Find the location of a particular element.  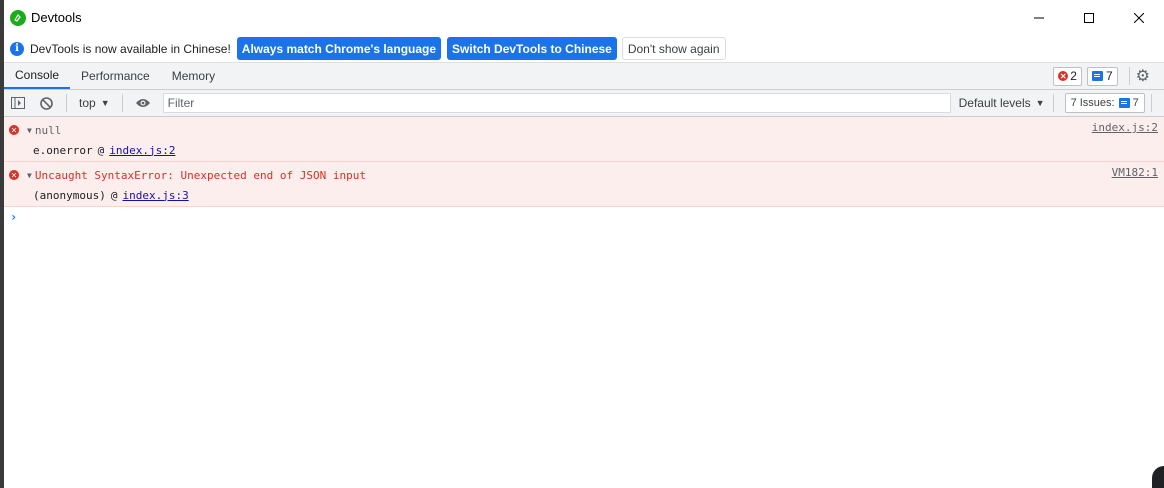

context-label: top is located at coordinates (87, 103).